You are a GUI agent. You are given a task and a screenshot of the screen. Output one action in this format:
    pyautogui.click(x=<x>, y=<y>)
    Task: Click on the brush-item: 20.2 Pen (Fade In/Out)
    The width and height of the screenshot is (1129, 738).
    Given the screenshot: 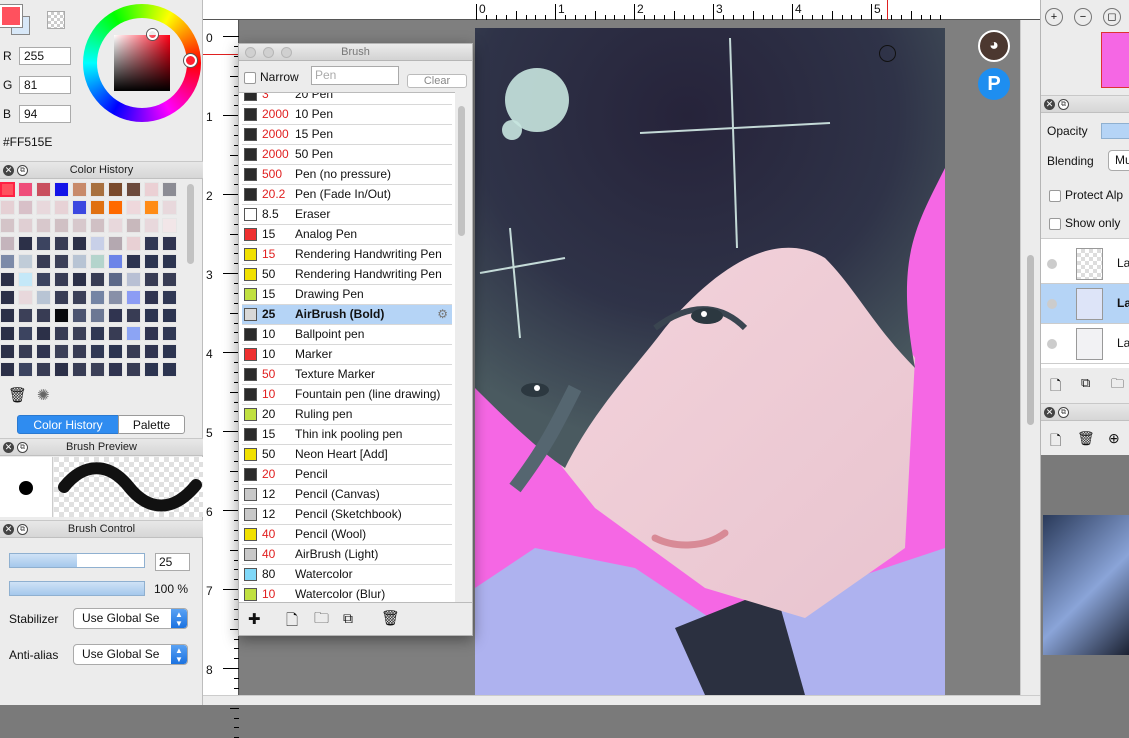 What is the action you would take?
    pyautogui.click(x=347, y=195)
    